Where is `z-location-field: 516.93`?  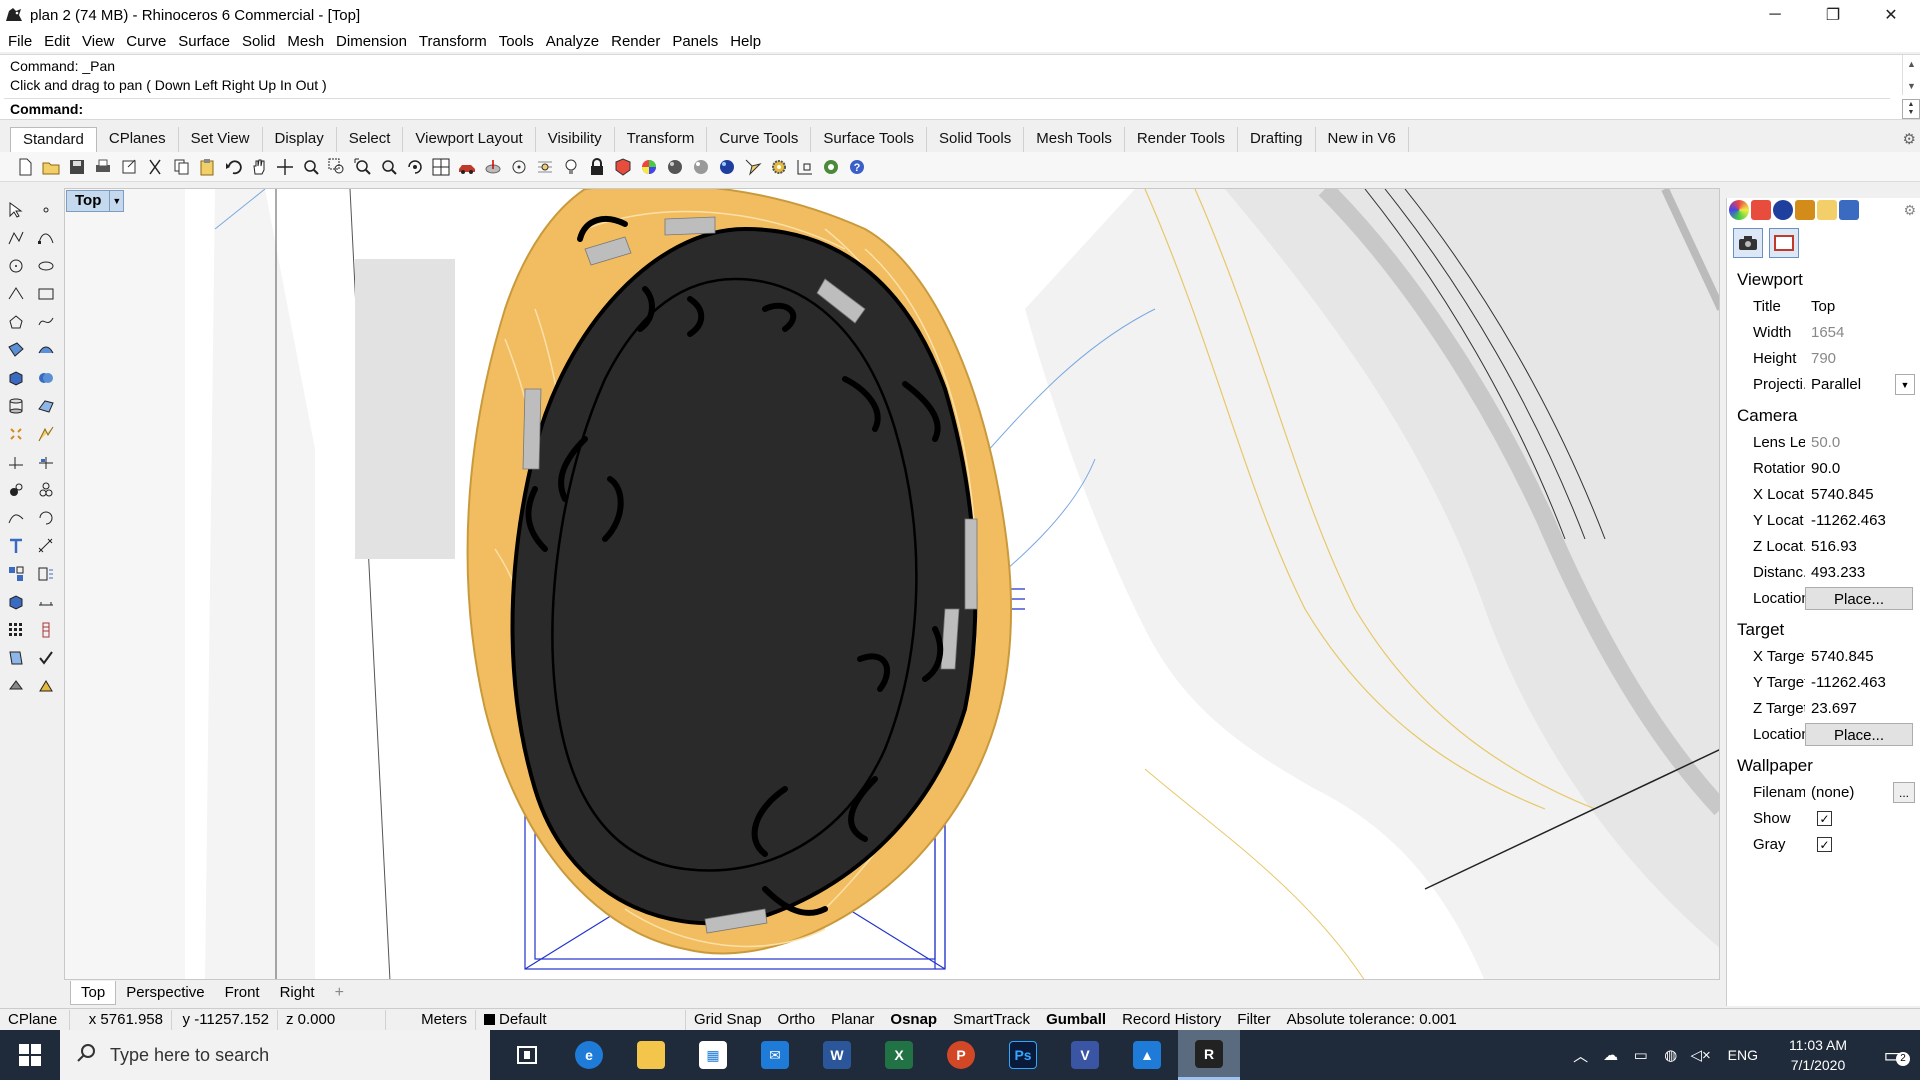
z-location-field: 516.93 is located at coordinates (1861, 546).